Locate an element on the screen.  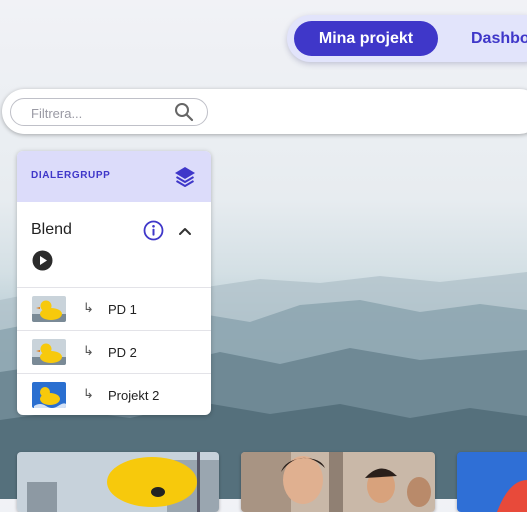
filter-field is located at coordinates (109, 112).